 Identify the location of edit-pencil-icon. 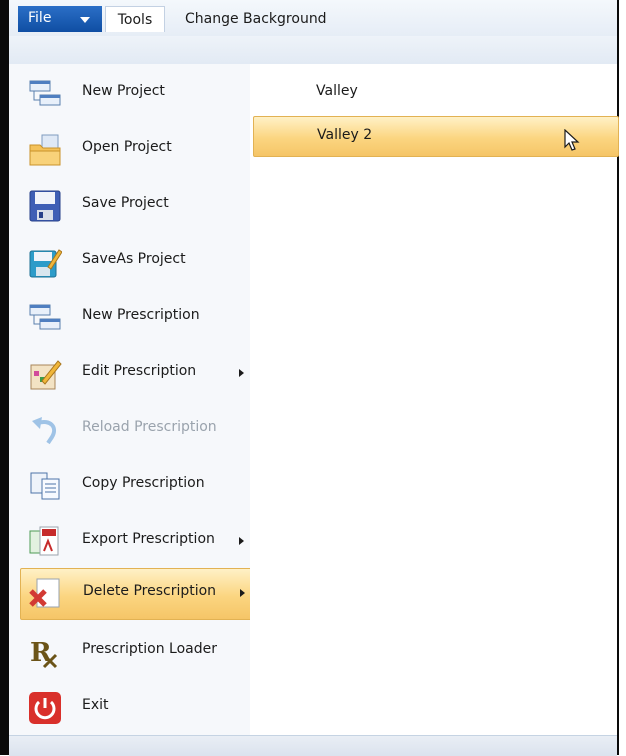
(46, 375).